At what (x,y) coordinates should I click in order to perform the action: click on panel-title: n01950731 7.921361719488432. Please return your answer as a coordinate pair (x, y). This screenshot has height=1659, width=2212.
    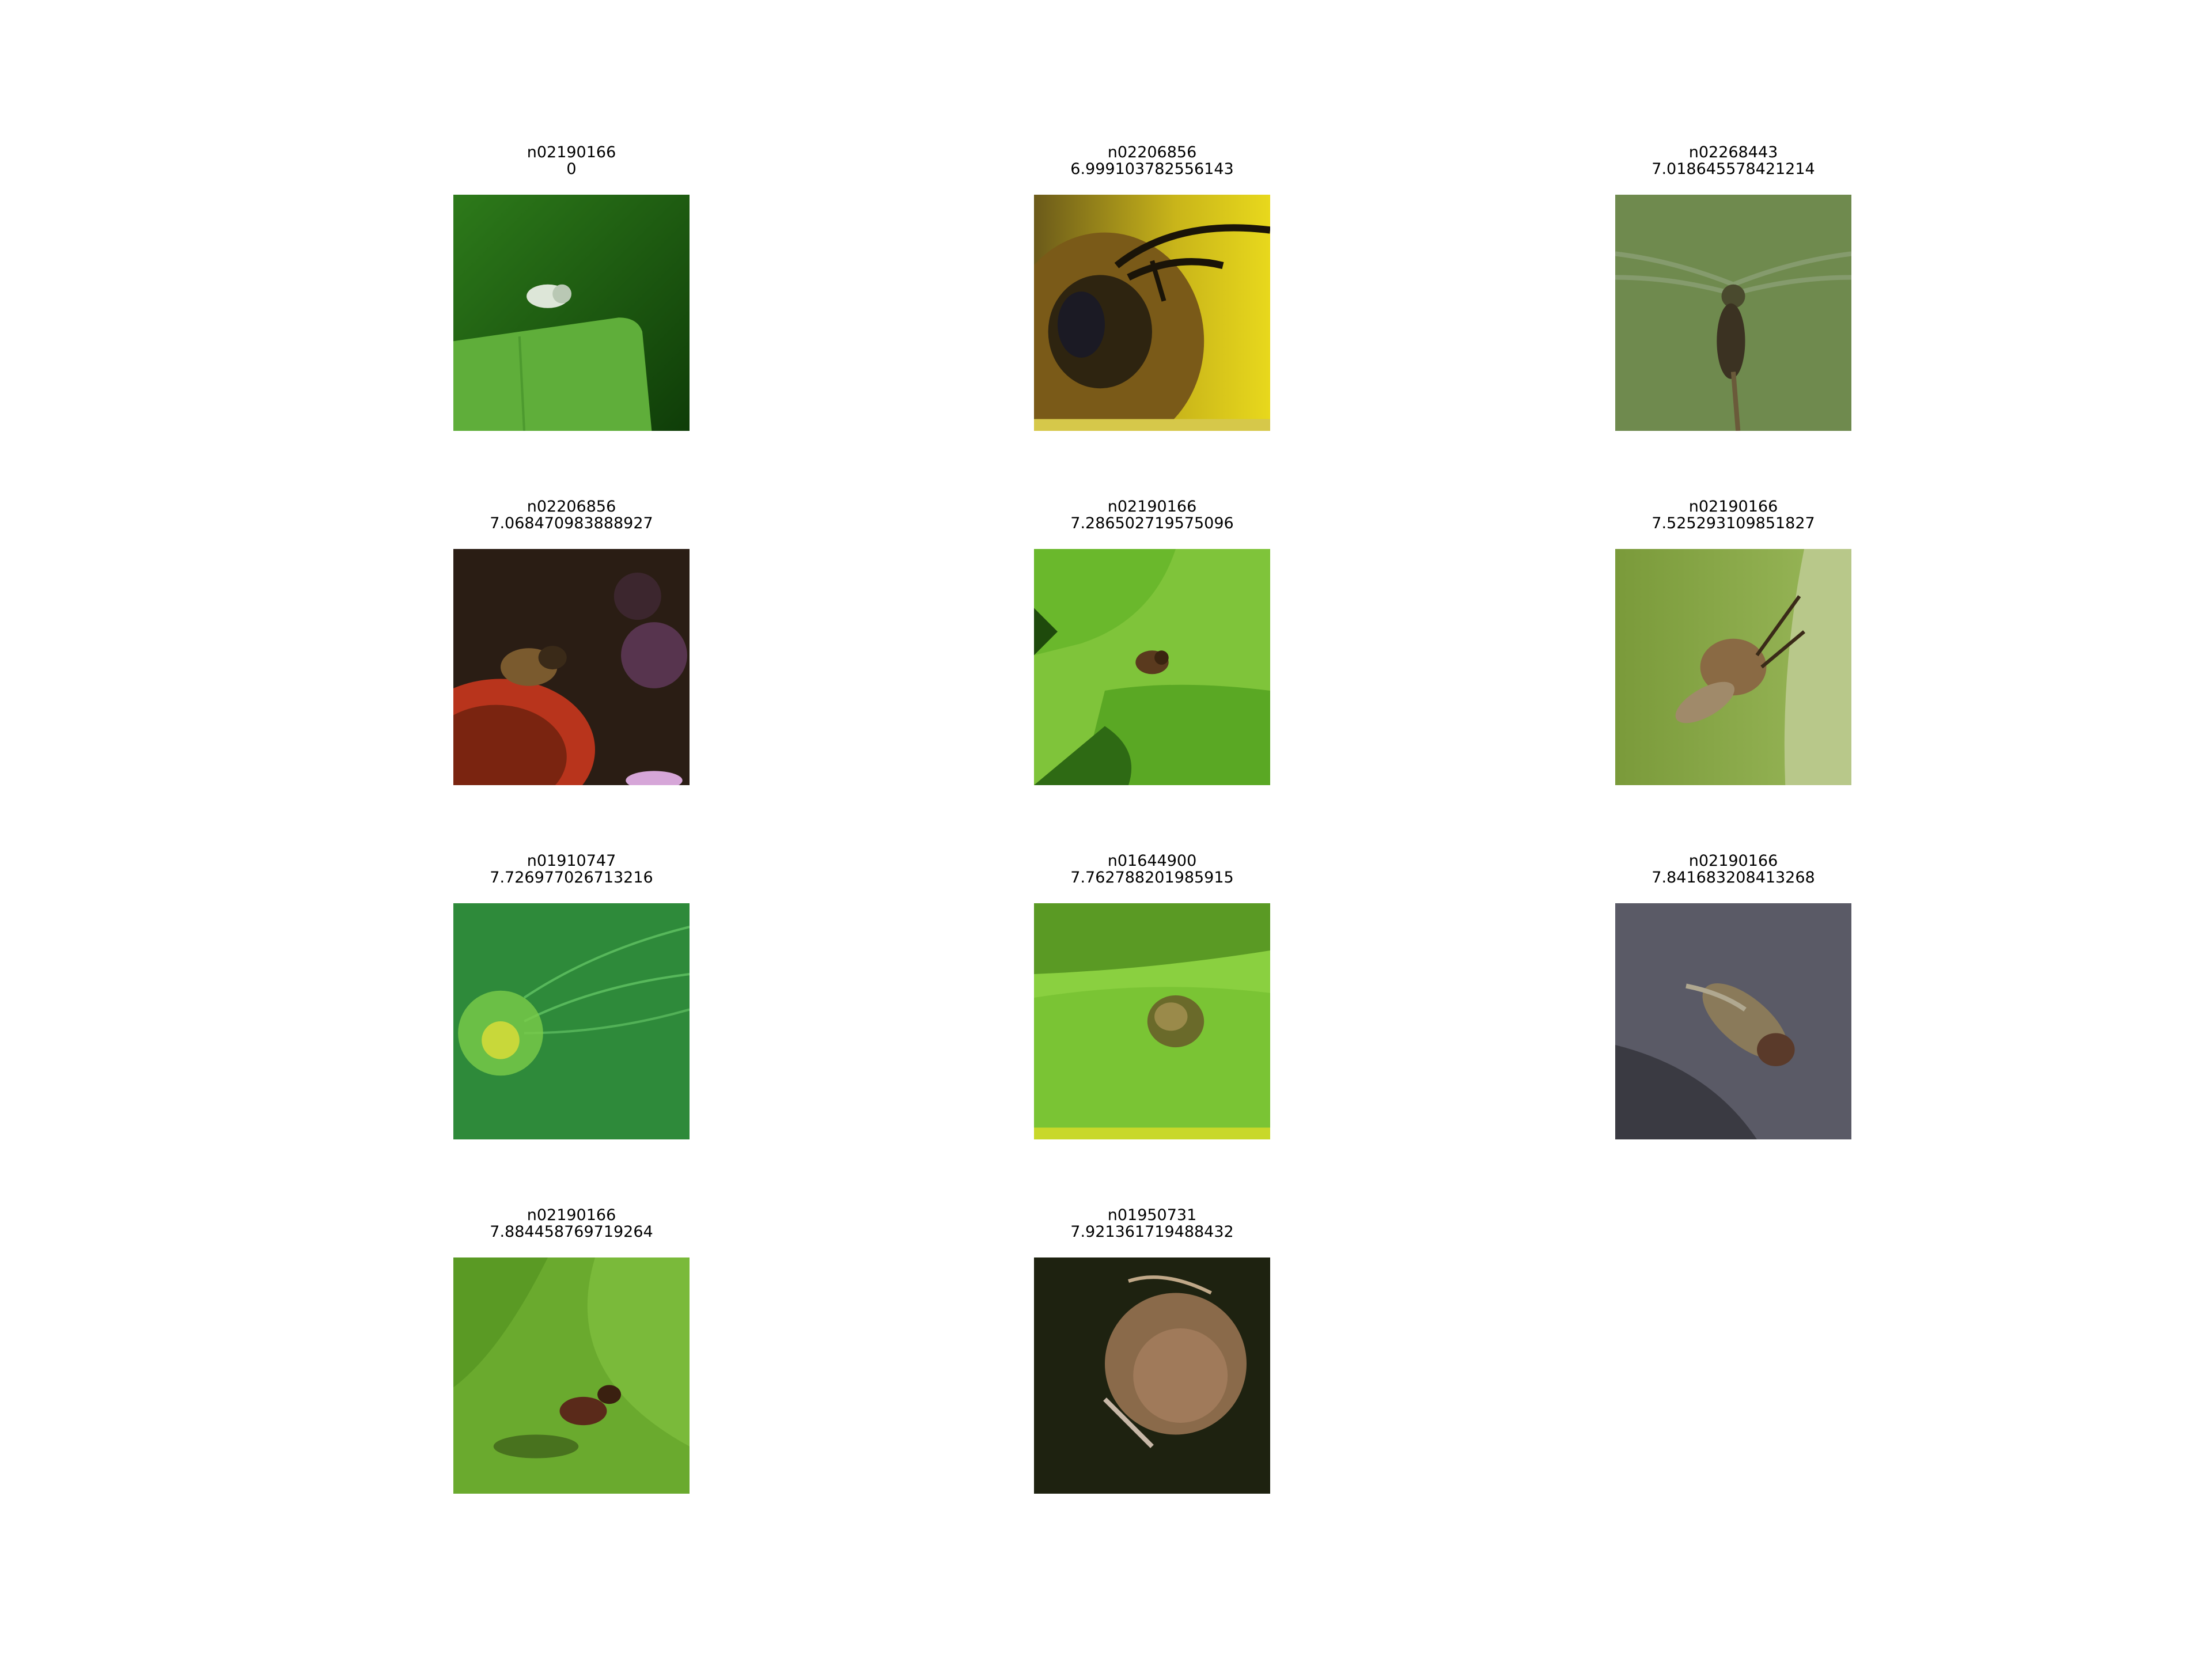
    Looking at the image, I should click on (1152, 1223).